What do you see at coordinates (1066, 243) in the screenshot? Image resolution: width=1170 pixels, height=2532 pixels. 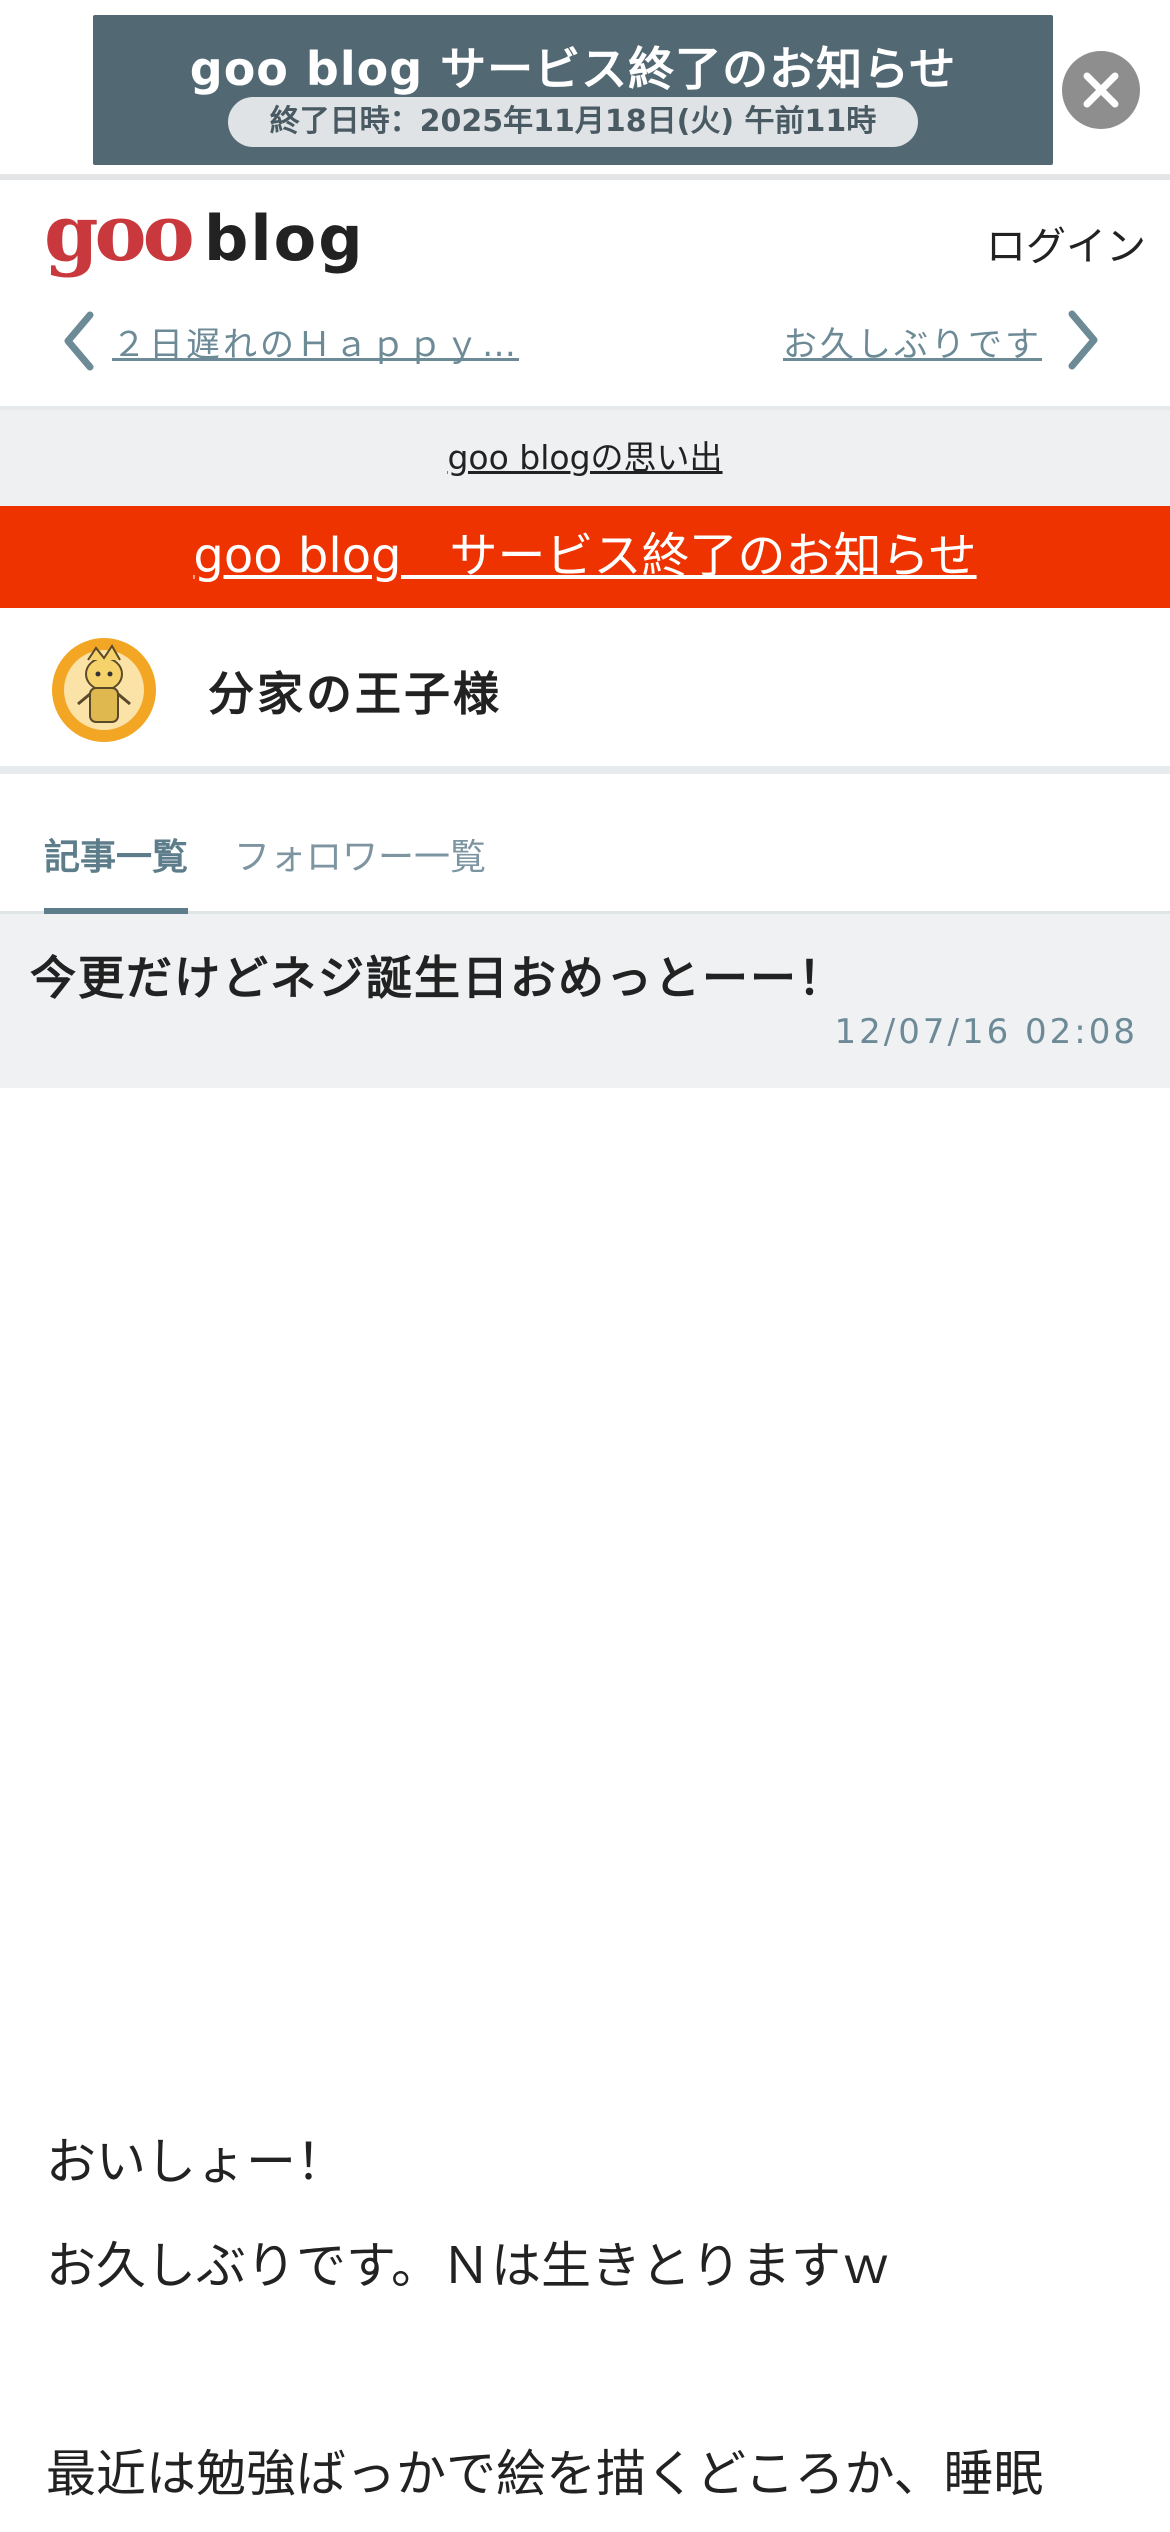 I see `login-link: ログイン` at bounding box center [1066, 243].